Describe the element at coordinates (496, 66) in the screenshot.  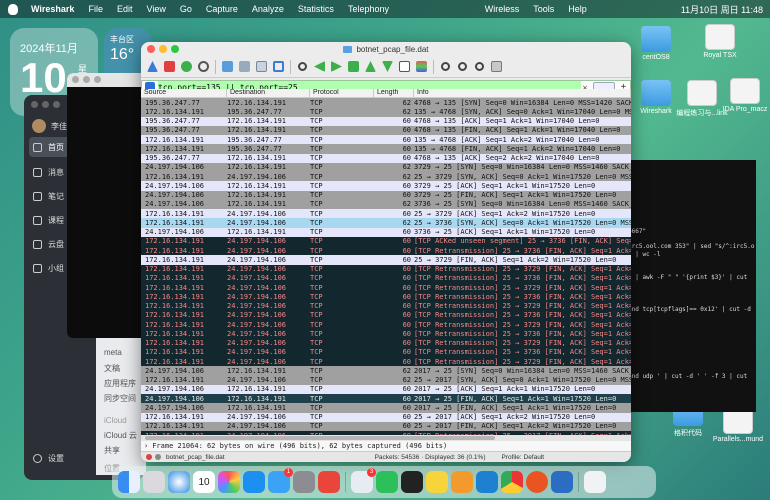
I see `resize-columns-button` at that location.